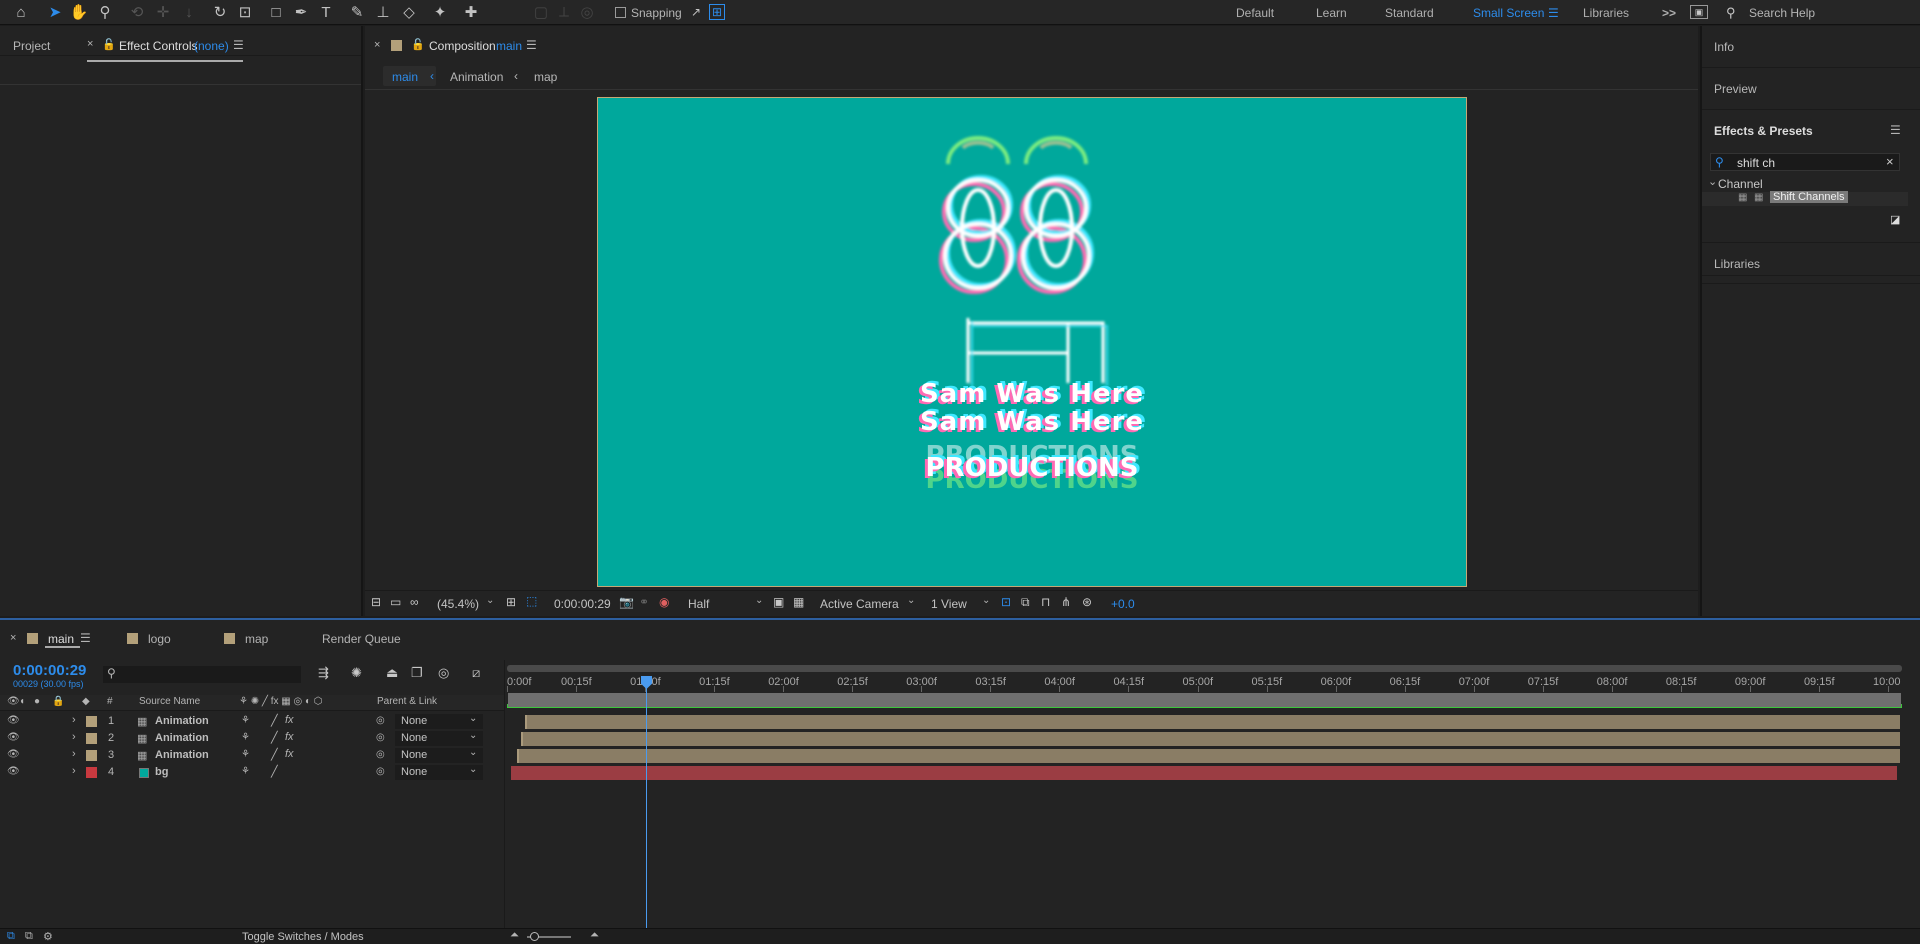 This screenshot has height=944, width=1920. Describe the element at coordinates (376, 602) in the screenshot. I see `always-preview-icon: ⊟` at that location.